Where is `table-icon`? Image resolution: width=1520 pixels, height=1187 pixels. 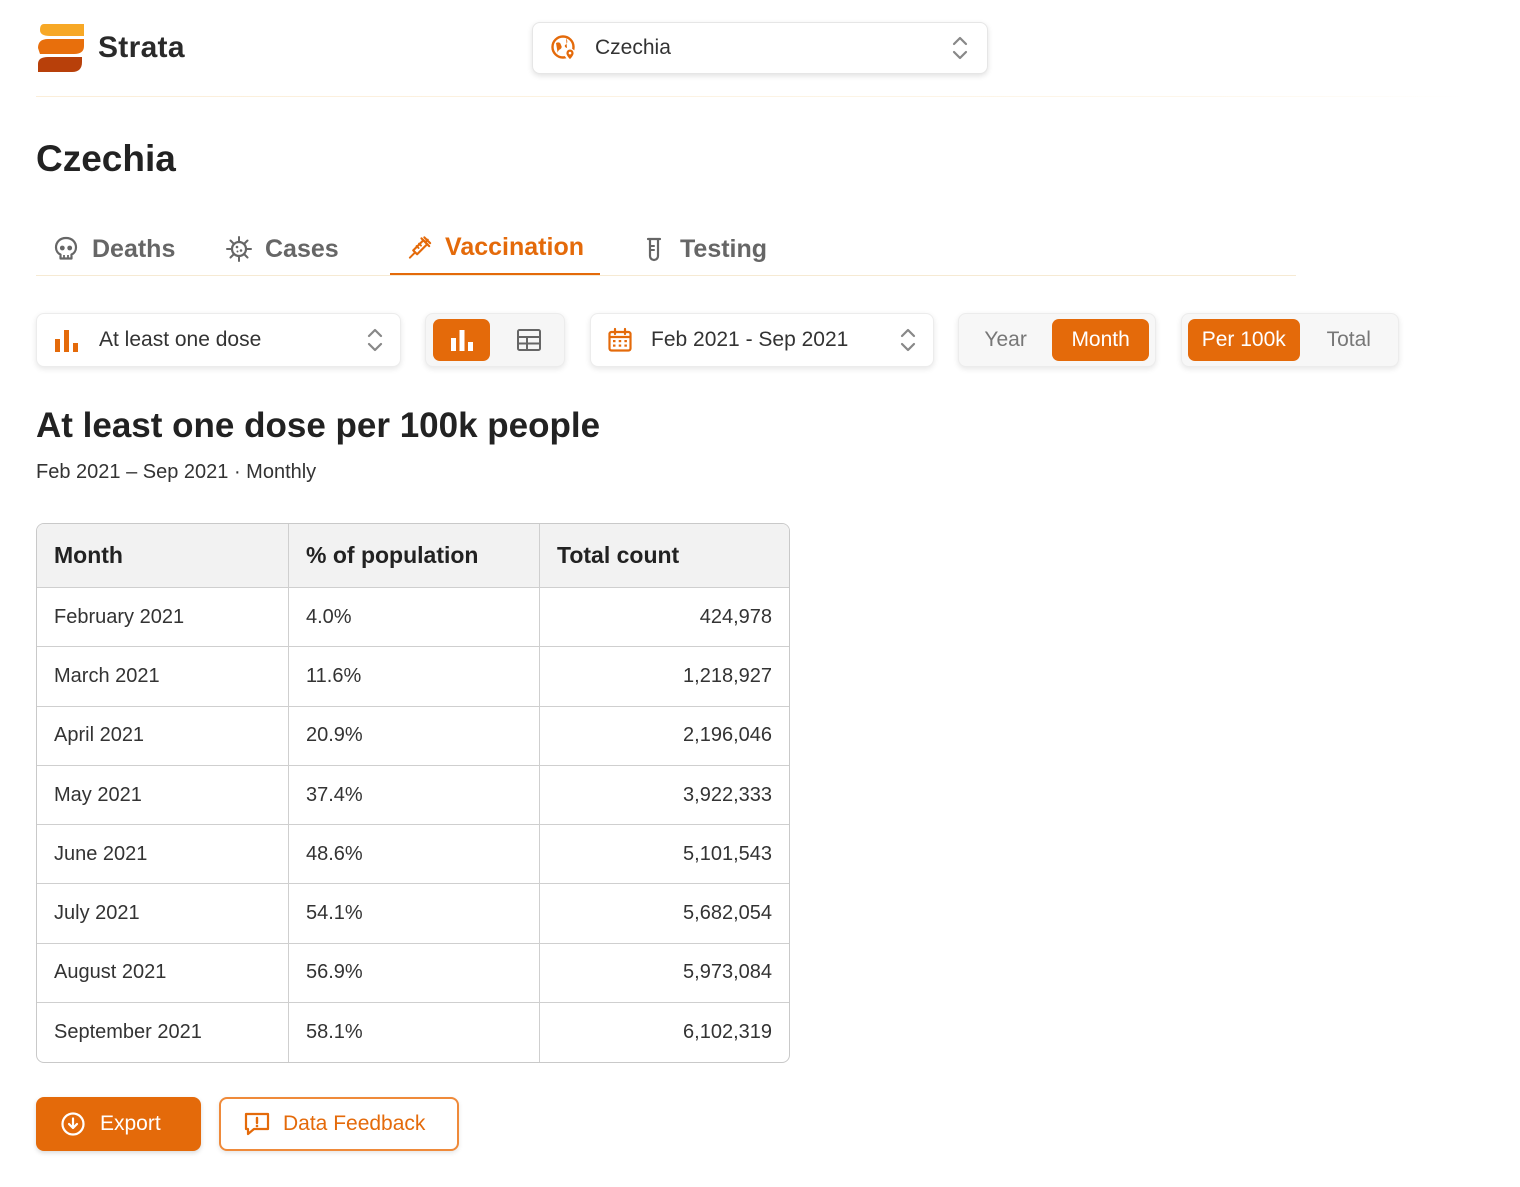
table-icon is located at coordinates (528, 340).